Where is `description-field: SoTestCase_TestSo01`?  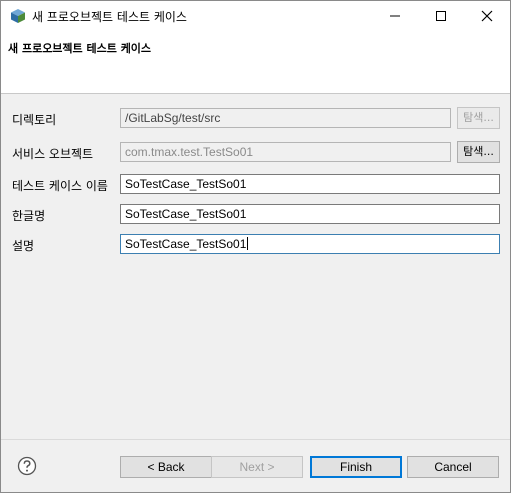
description-field: SoTestCase_TestSo01 is located at coordinates (310, 244).